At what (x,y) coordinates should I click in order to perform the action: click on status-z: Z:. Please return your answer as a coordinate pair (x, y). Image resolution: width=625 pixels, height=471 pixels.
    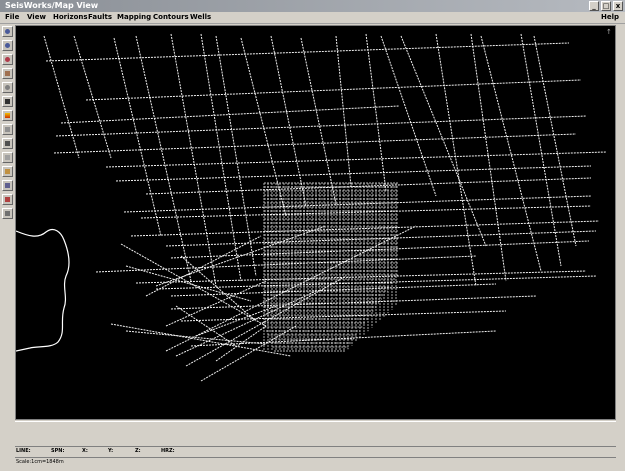
    Looking at the image, I should click on (138, 451).